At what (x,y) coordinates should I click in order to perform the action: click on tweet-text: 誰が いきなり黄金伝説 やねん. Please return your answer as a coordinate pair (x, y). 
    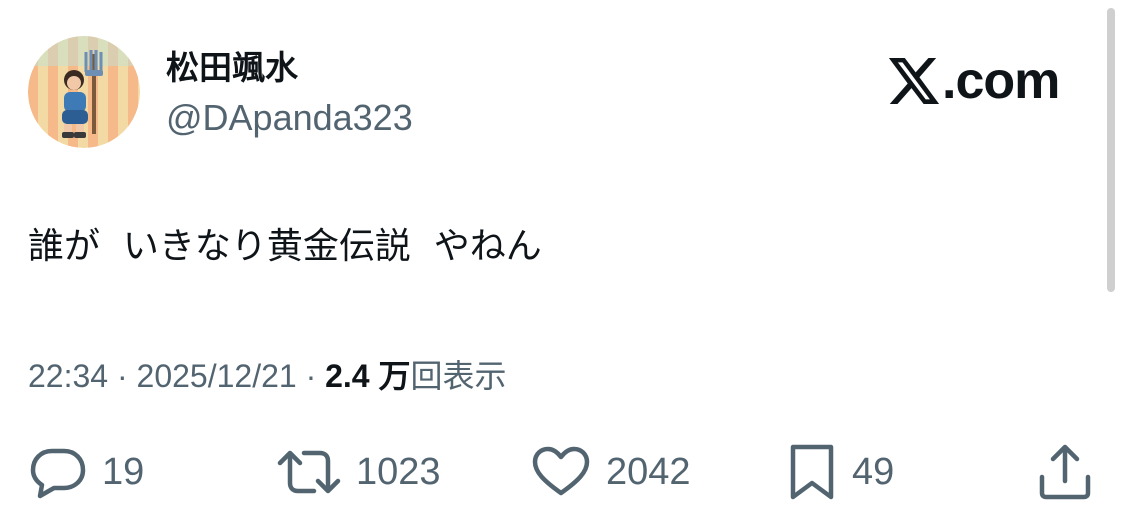
    Looking at the image, I should click on (285, 246).